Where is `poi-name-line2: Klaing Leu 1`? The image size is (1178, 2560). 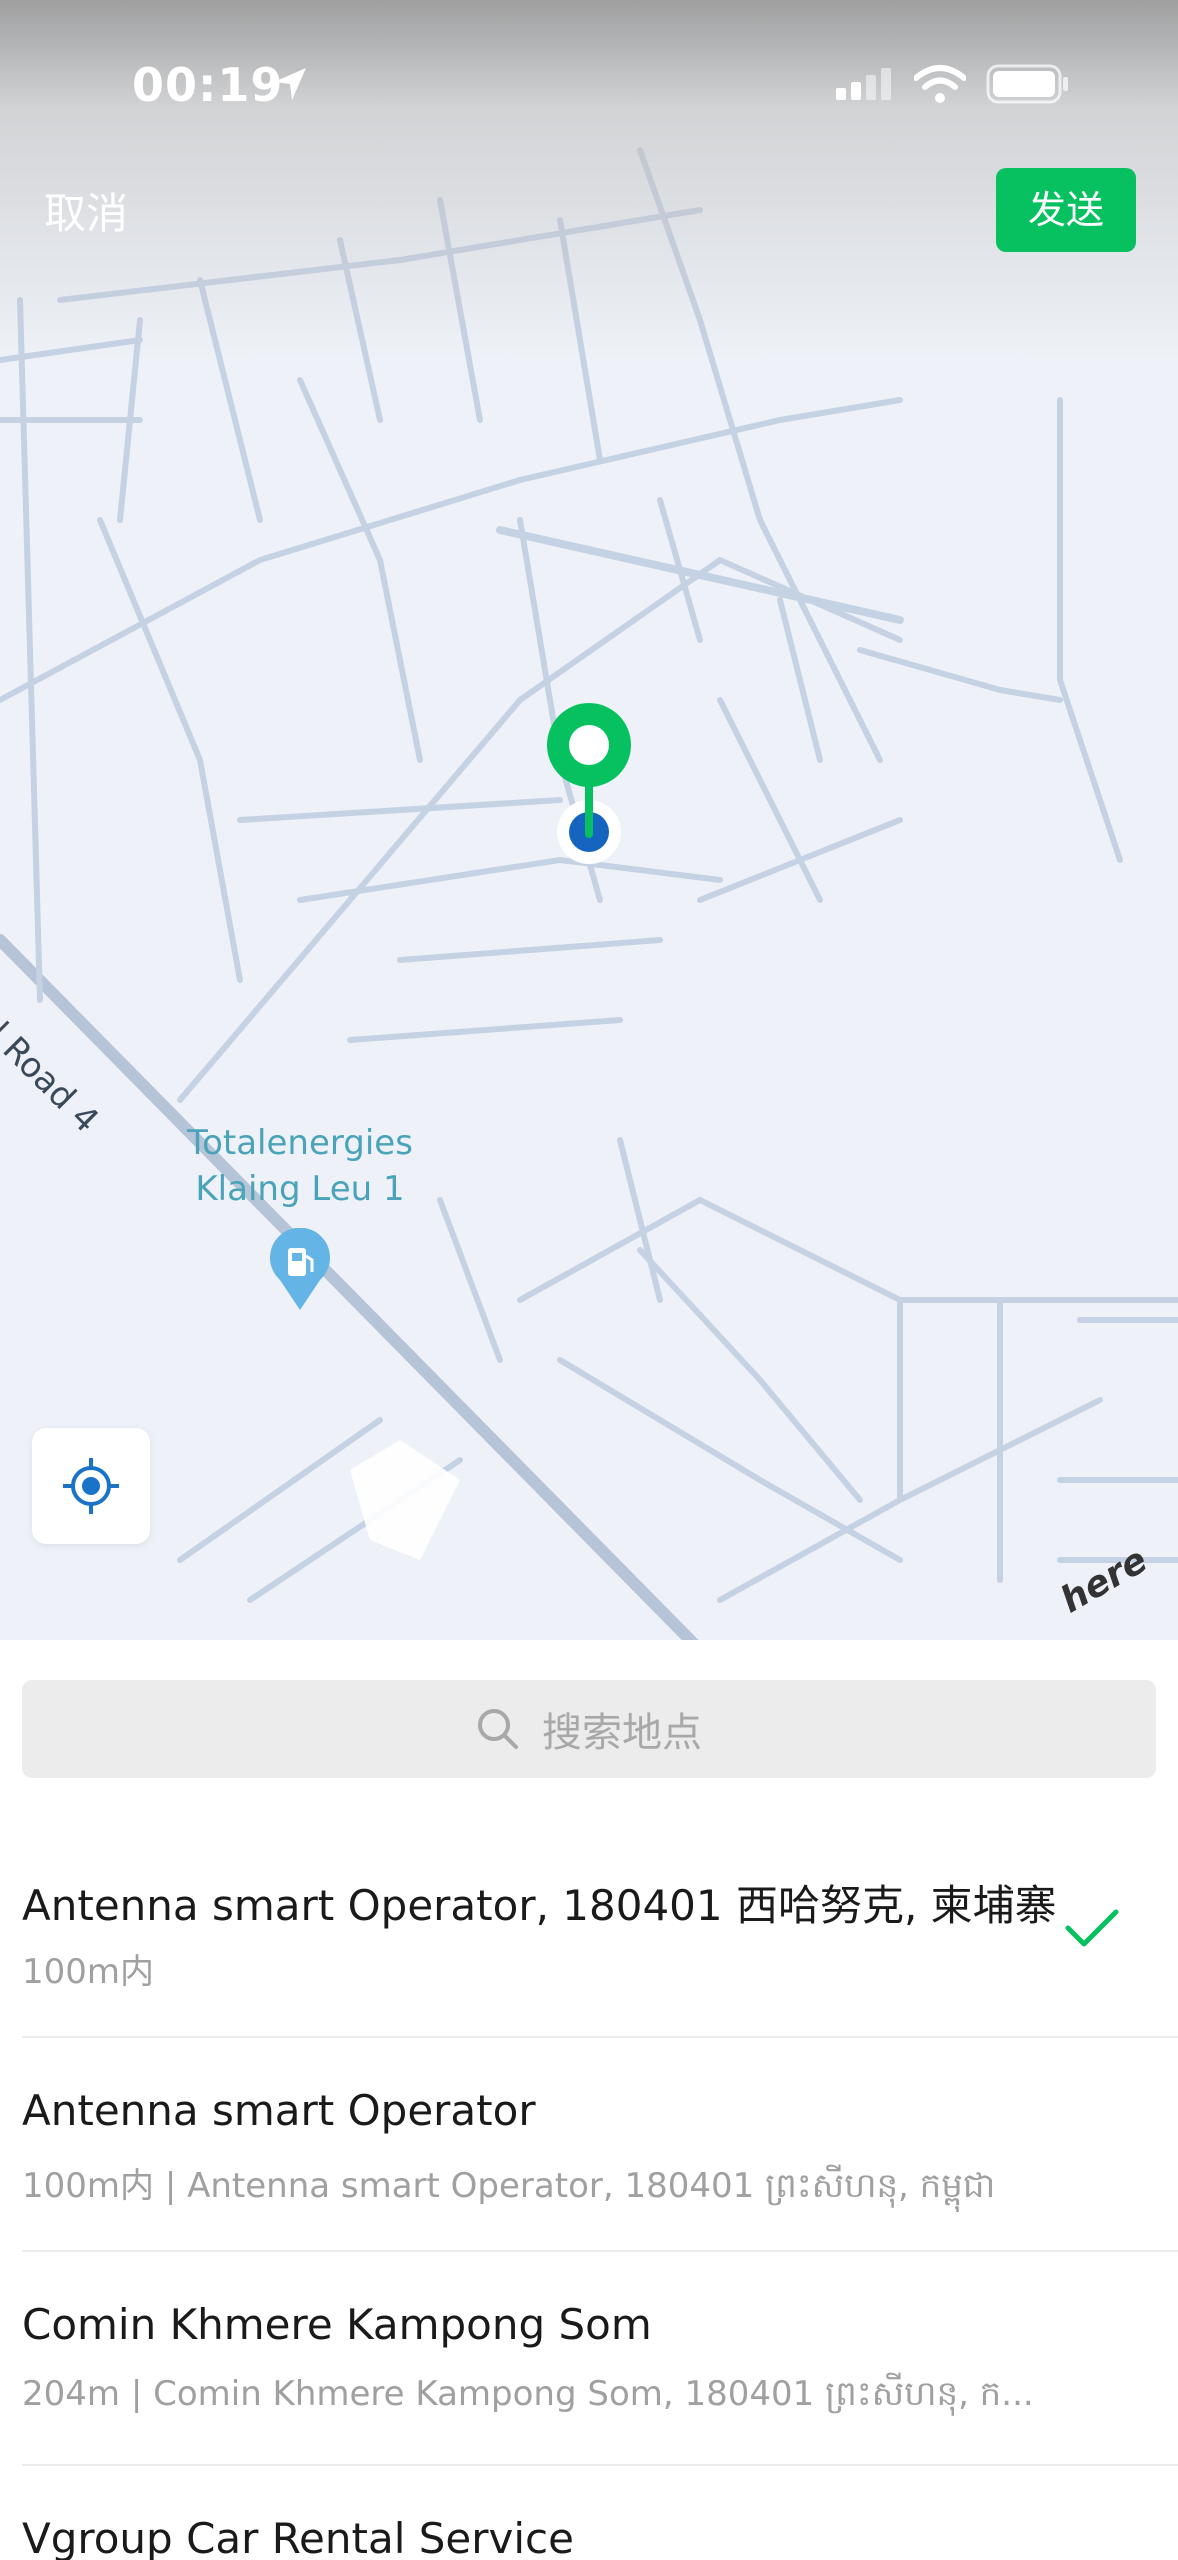
poi-name-line2: Klaing Leu 1 is located at coordinates (300, 1189).